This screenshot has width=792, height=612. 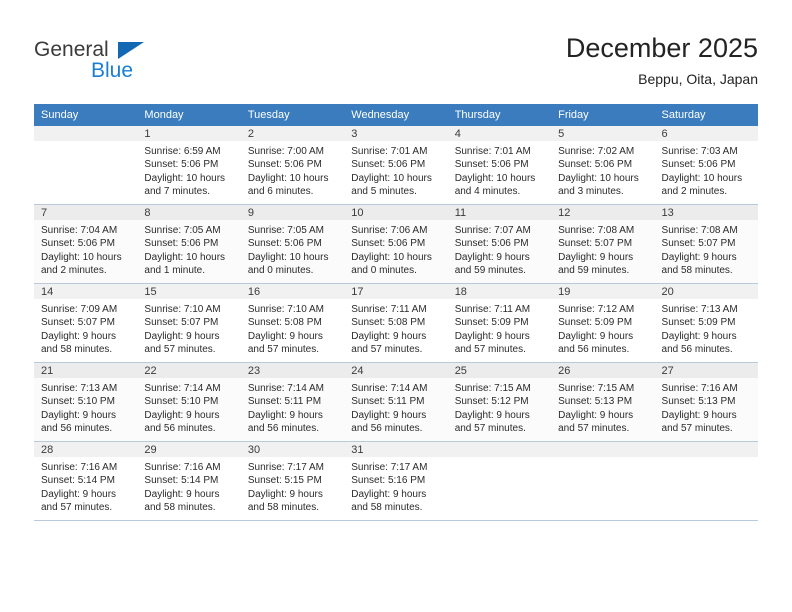 What do you see at coordinates (499, 115) in the screenshot?
I see `weekday-header-thursday: Thursday` at bounding box center [499, 115].